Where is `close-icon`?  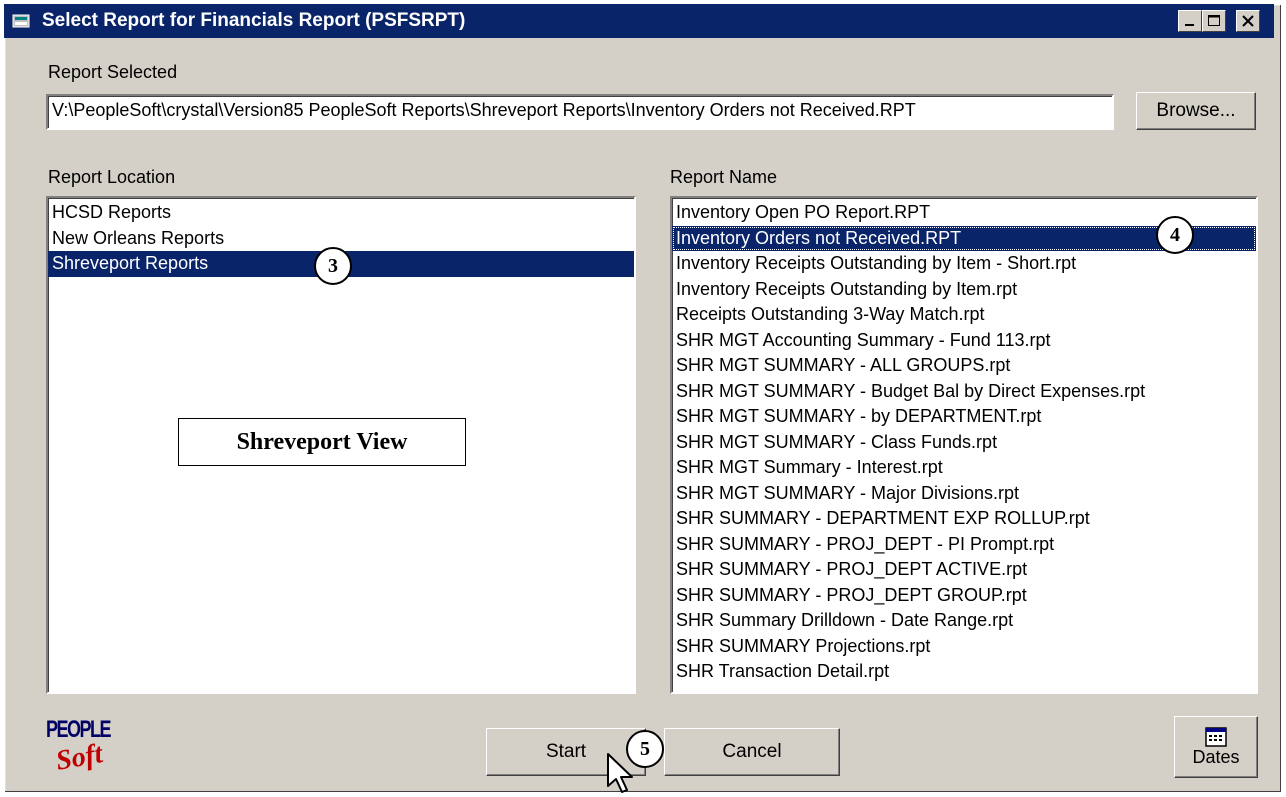
close-icon is located at coordinates (1248, 21).